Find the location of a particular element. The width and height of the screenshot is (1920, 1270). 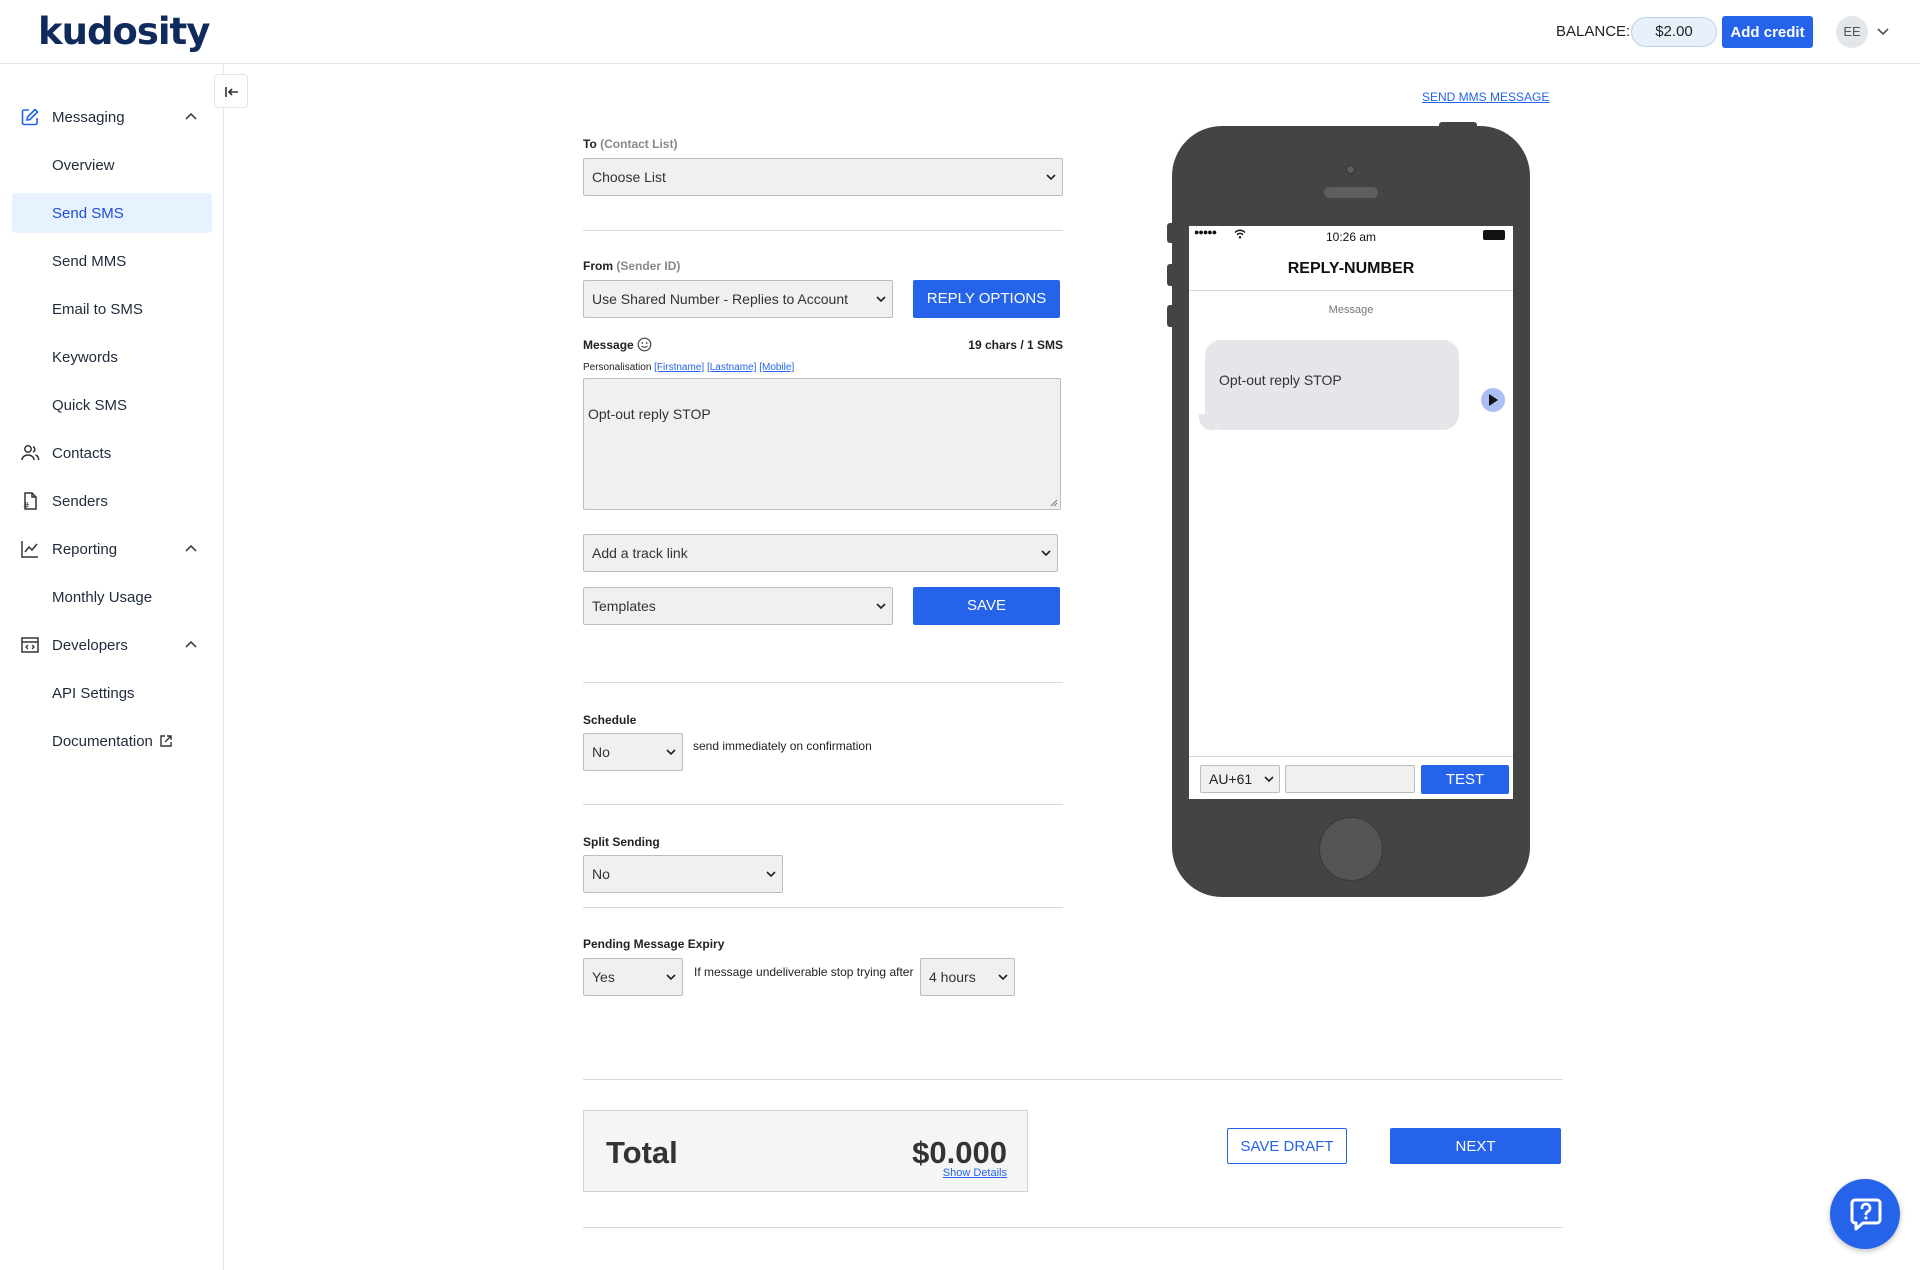

contact-list-value: Choose List is located at coordinates (629, 177).